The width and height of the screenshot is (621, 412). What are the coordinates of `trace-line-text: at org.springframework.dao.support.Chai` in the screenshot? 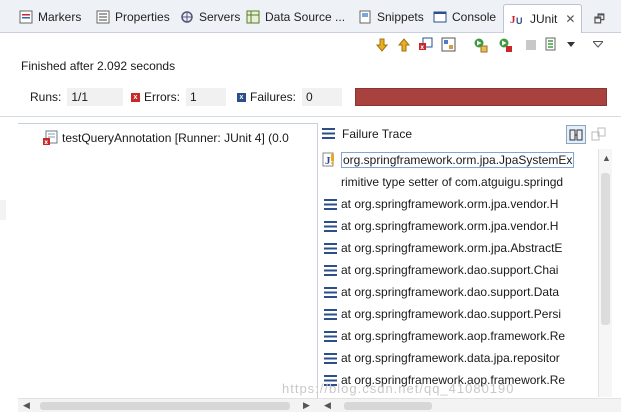 It's located at (450, 270).